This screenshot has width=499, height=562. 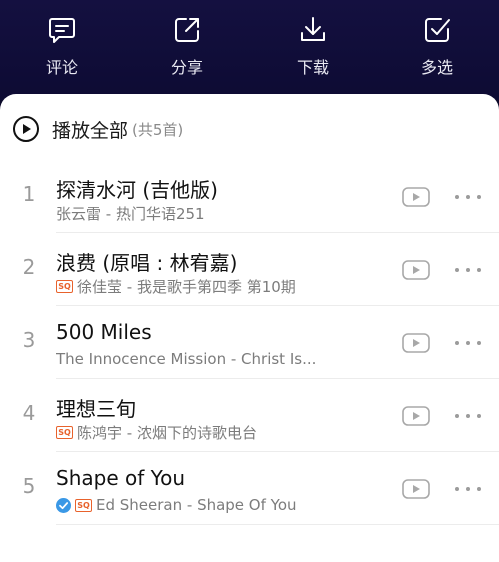 What do you see at coordinates (158, 129) in the screenshot?
I see `song-count: (共5首)` at bounding box center [158, 129].